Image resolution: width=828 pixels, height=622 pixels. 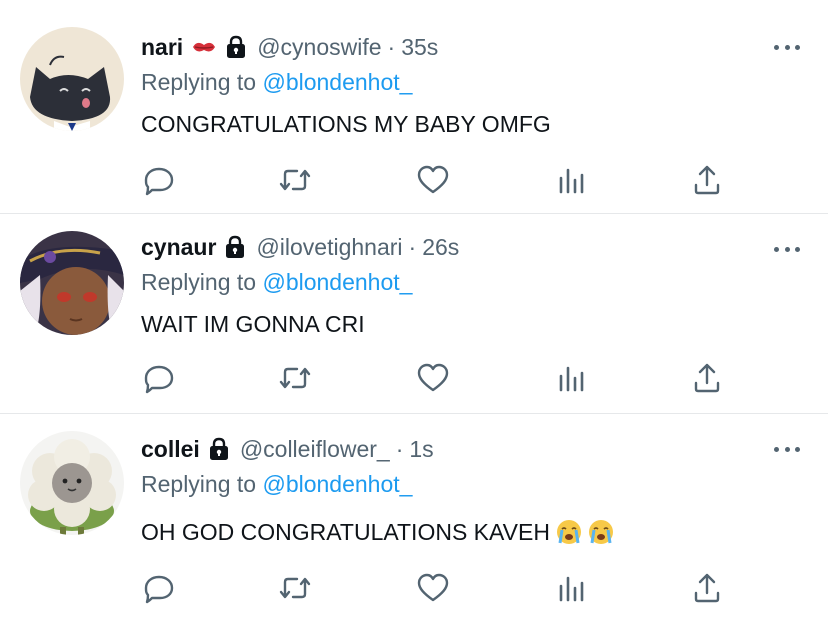 What do you see at coordinates (346, 124) in the screenshot?
I see `tweet-text-content: CONGRATULATIONS MY BABY OMFG` at bounding box center [346, 124].